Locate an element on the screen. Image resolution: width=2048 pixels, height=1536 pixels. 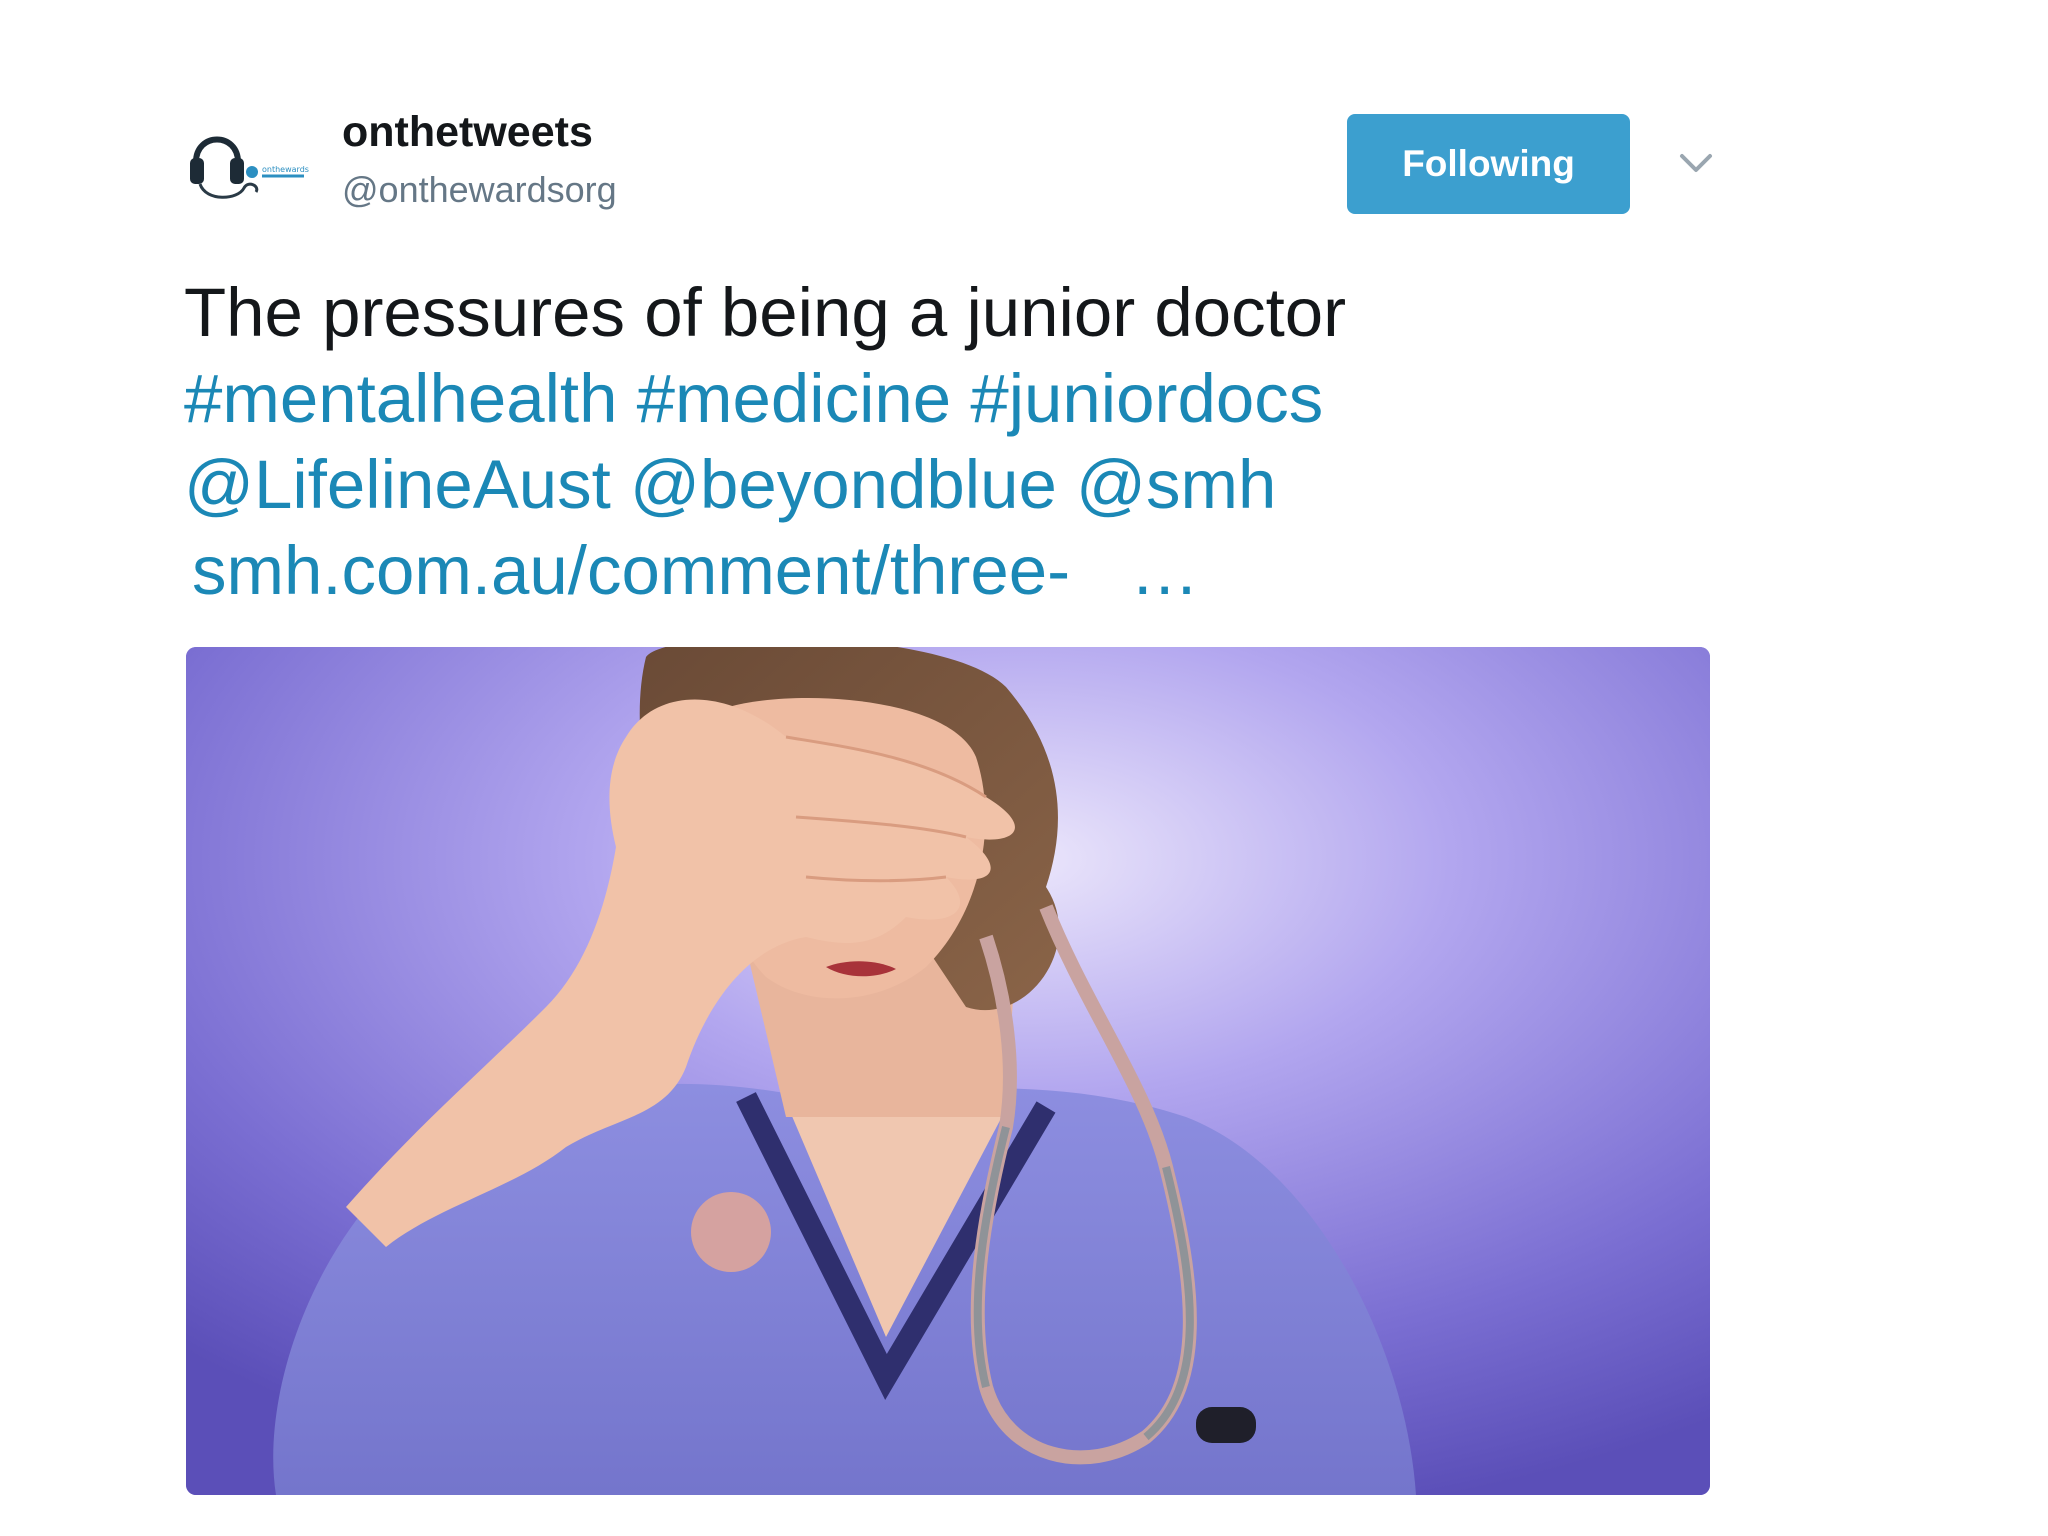
user-handle: @onthewardsorg is located at coordinates (479, 190).